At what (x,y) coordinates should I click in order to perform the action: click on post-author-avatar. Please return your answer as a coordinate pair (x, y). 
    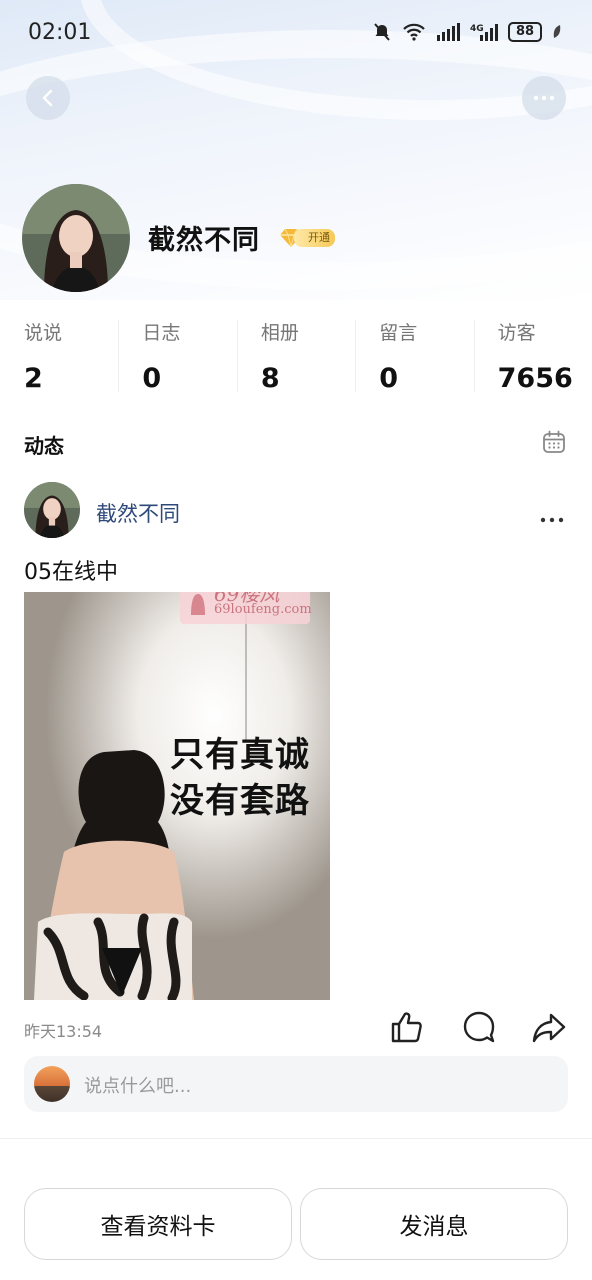
    Looking at the image, I should click on (52, 510).